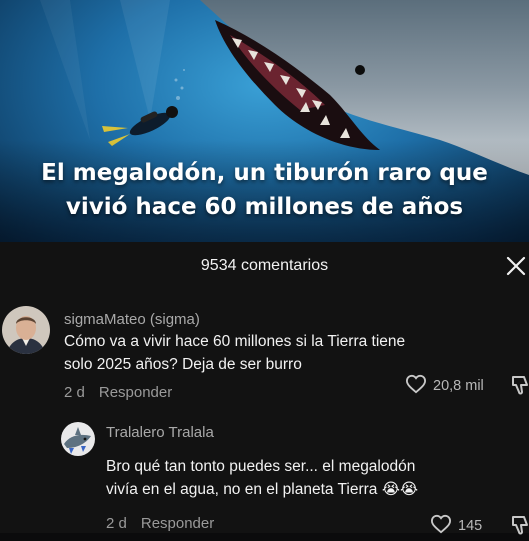 This screenshot has height=541, width=529. What do you see at coordinates (456, 524) in the screenshot?
I see `like-button: 145` at bounding box center [456, 524].